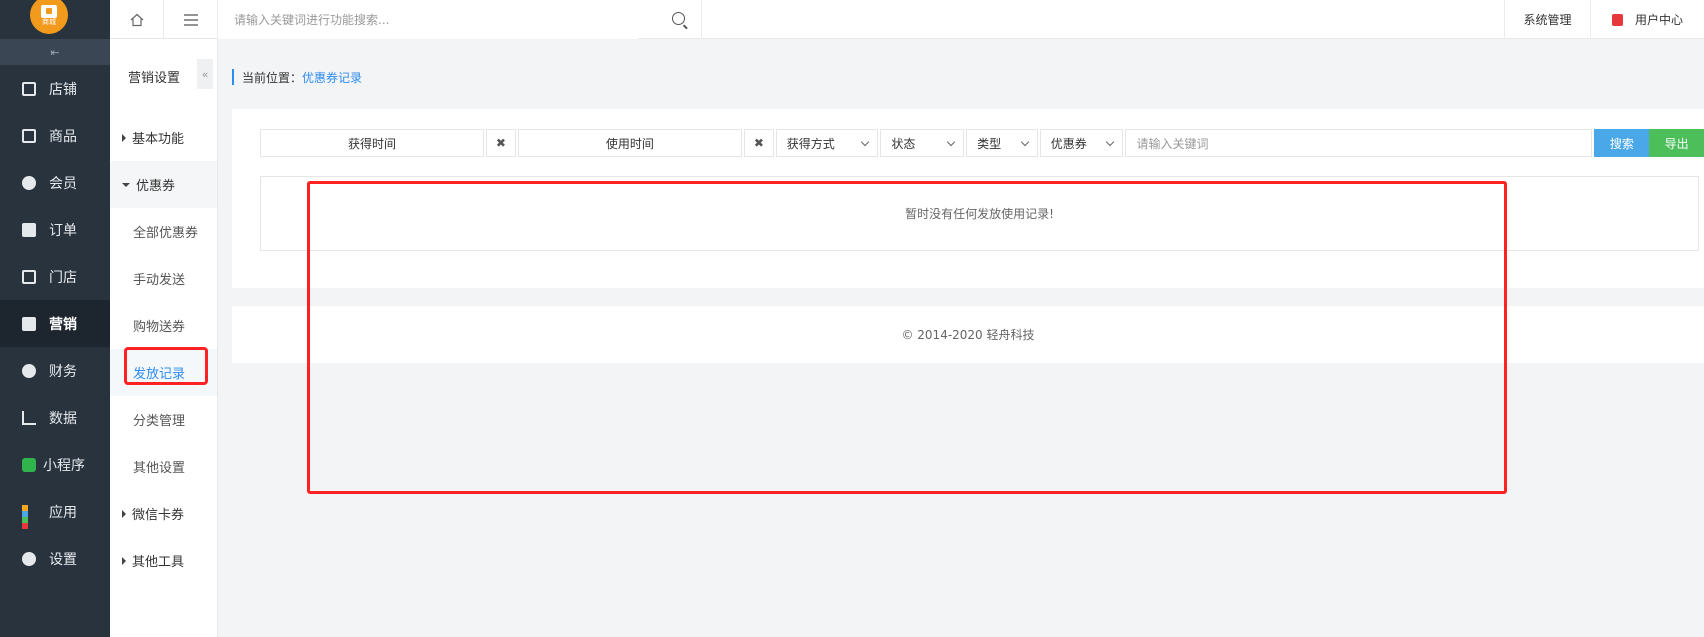  Describe the element at coordinates (922, 143) in the screenshot. I see `status-select: 状态` at that location.